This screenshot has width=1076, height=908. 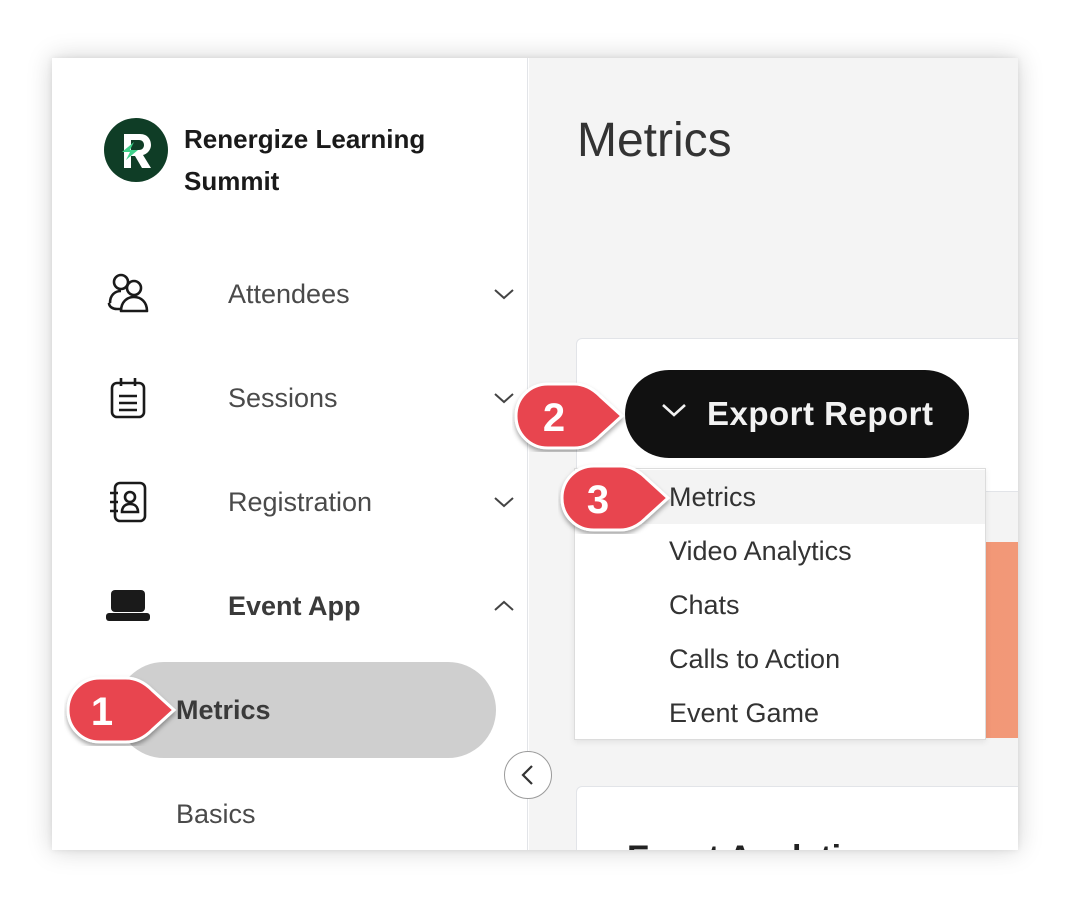 I want to click on sidebar-subitem-basics: Basics, so click(x=306, y=808).